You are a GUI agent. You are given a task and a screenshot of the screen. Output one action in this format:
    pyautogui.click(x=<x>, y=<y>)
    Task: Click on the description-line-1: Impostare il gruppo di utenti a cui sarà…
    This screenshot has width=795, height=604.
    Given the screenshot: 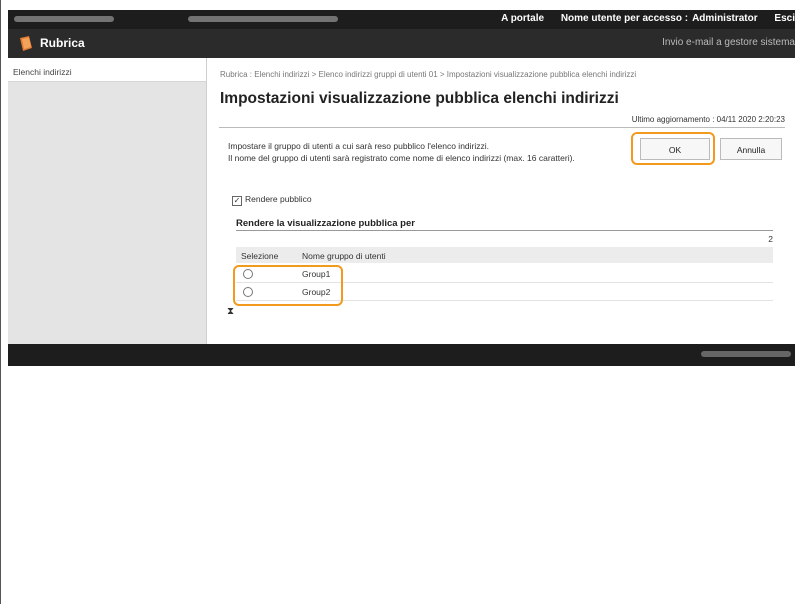 What is the action you would take?
    pyautogui.click(x=359, y=146)
    